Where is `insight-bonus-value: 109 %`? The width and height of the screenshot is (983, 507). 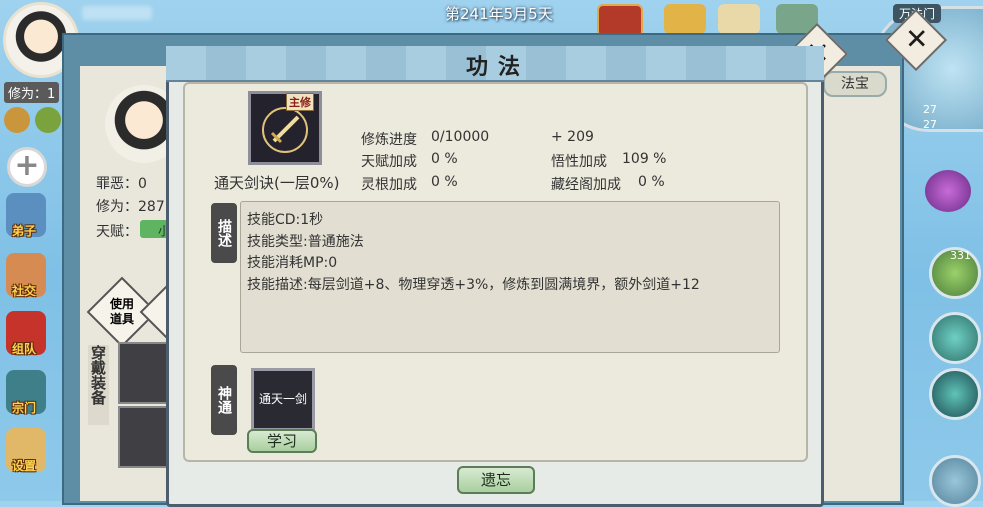
insight-bonus-value: 109 % is located at coordinates (644, 159).